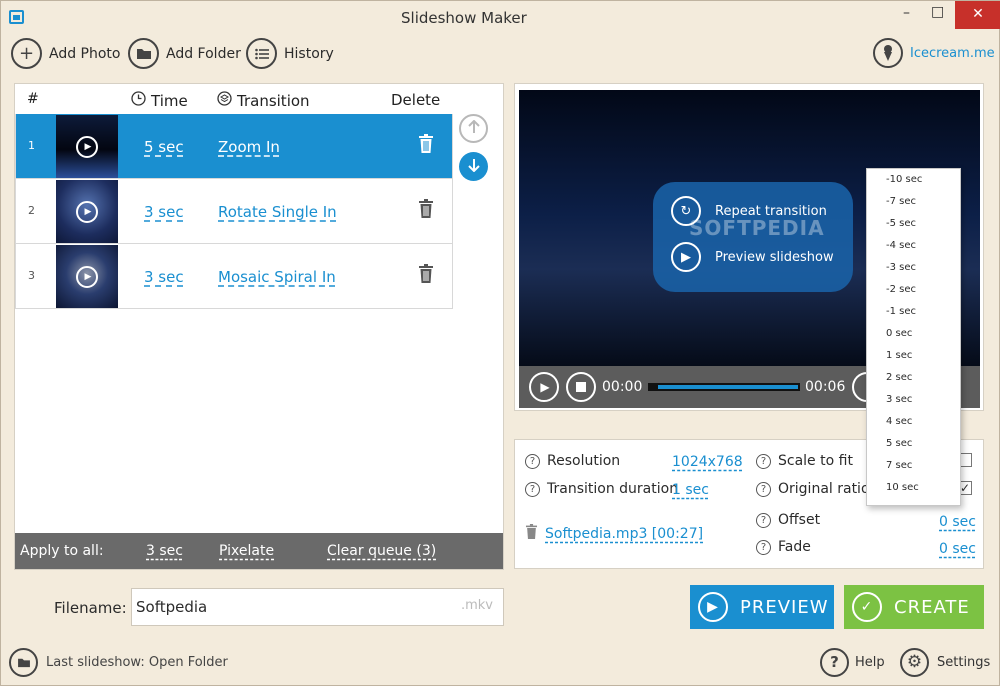 The image size is (1000, 686). Describe the element at coordinates (624, 534) in the screenshot. I see `audio-file-link: Softpedia.mp3 [00:27]` at that location.